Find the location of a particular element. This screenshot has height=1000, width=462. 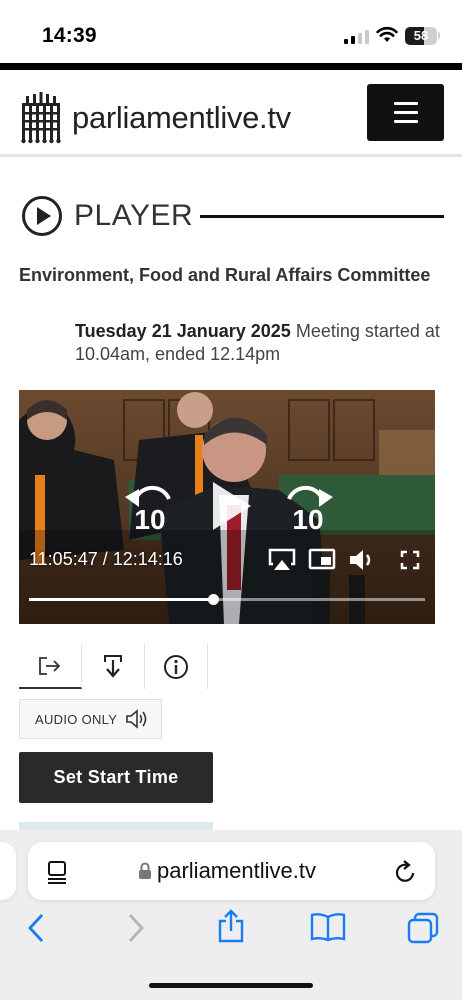

player-heading: PLAYER is located at coordinates (233, 216).